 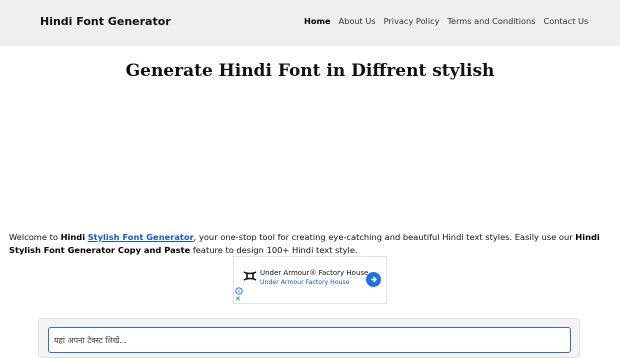 What do you see at coordinates (274, 250) in the screenshot?
I see `intro-text-3: feature to design 100+ Hindi text style.` at bounding box center [274, 250].